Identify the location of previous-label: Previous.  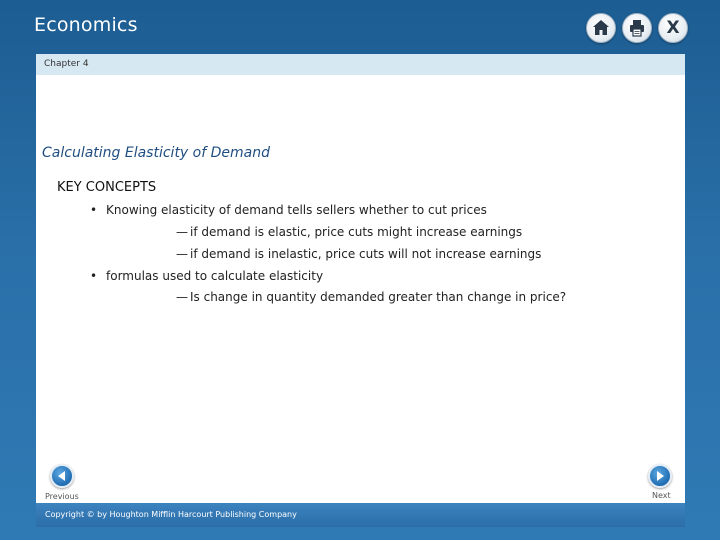
(62, 496).